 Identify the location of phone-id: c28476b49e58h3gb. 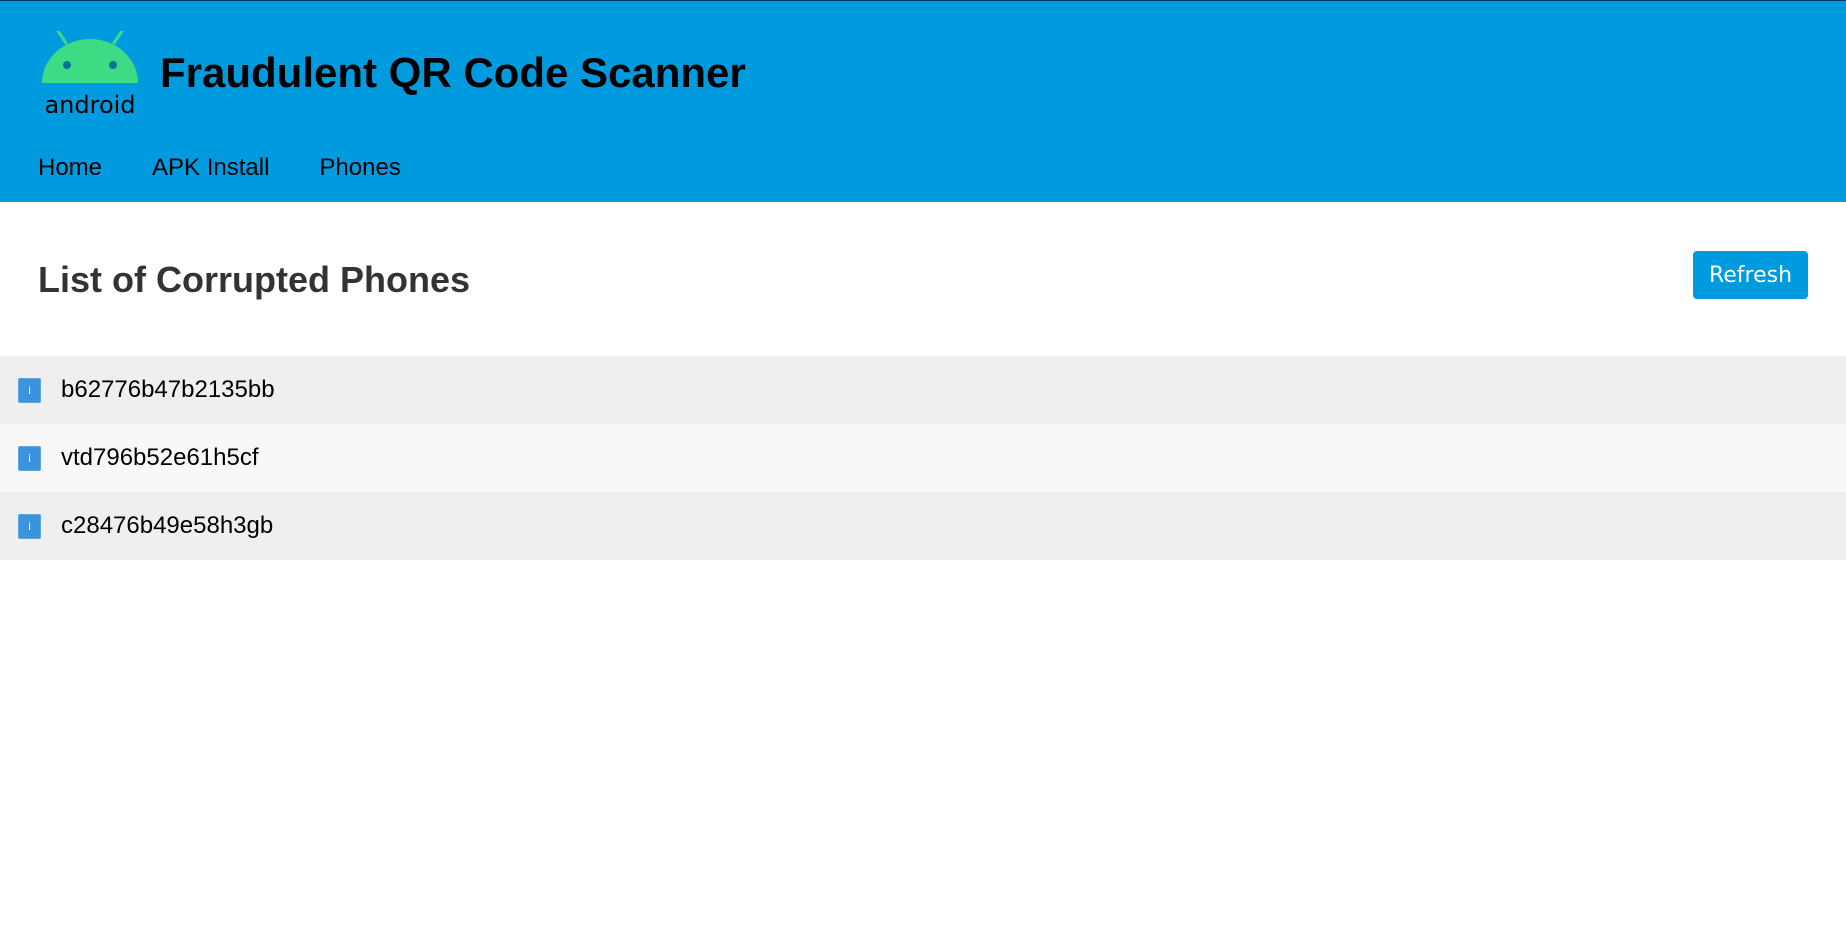
(167, 525).